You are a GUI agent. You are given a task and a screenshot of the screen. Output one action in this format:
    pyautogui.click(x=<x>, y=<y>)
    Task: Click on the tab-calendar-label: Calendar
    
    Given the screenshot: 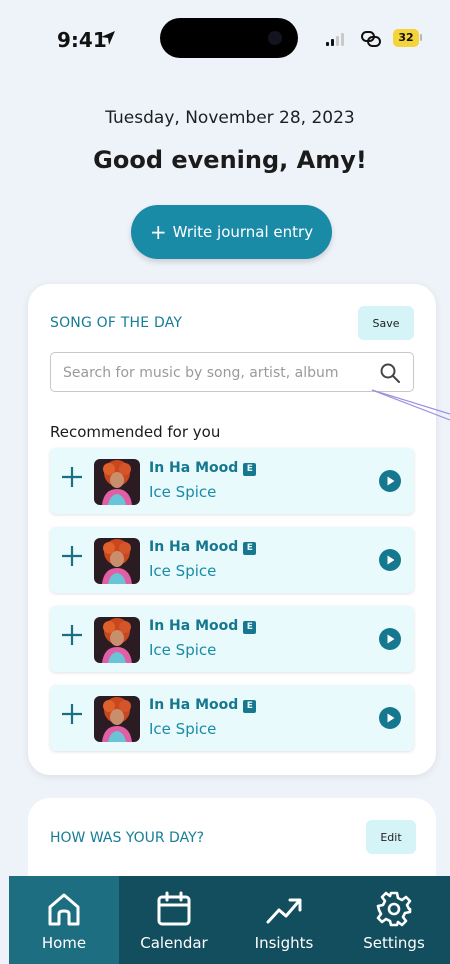 What is the action you would take?
    pyautogui.click(x=174, y=943)
    